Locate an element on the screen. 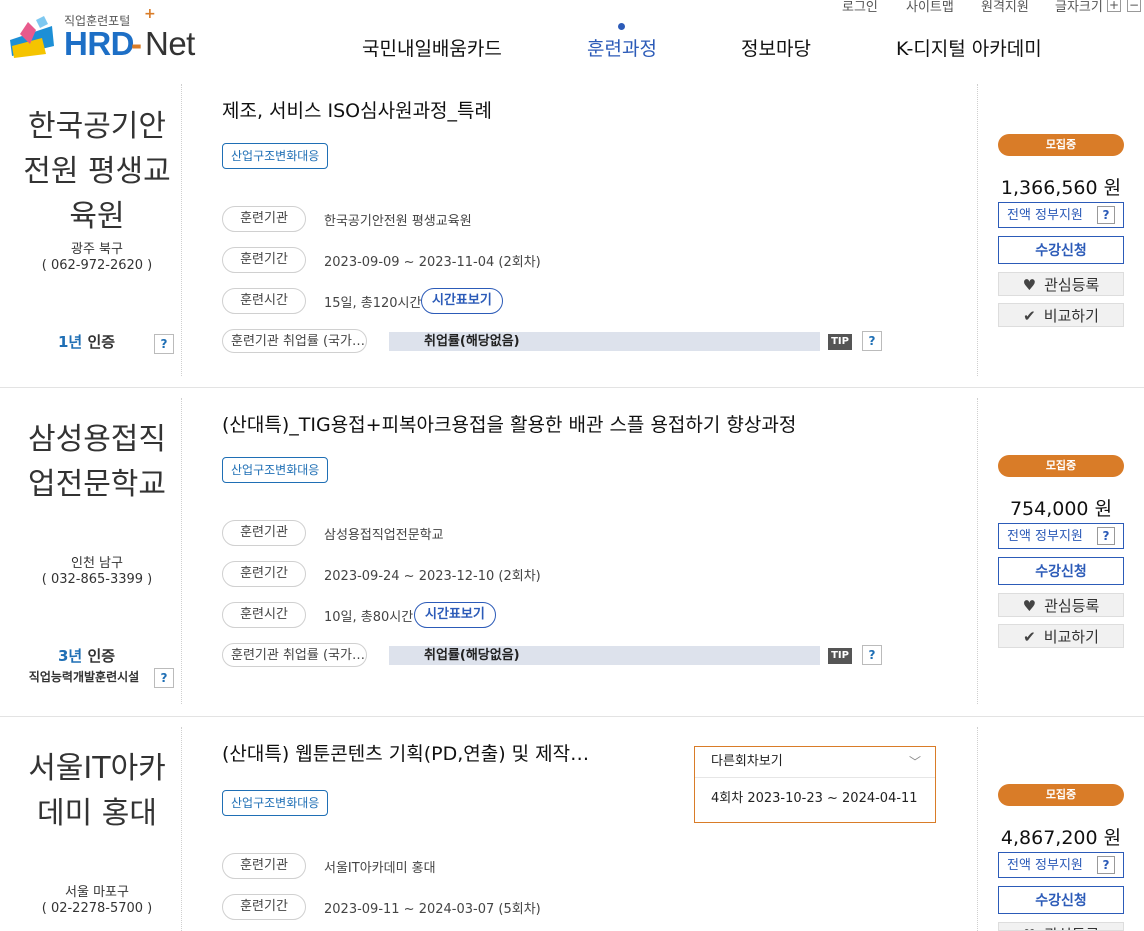  certification: 1년 인증 is located at coordinates (86, 341).